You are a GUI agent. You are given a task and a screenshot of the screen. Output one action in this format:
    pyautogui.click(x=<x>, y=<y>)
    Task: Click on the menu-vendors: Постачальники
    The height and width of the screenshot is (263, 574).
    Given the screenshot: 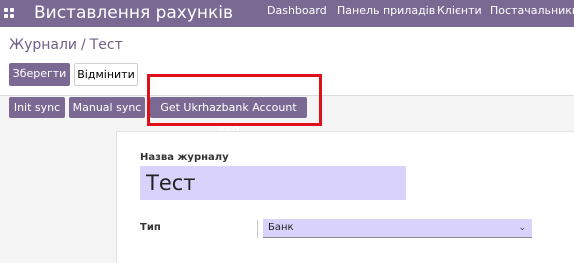 What is the action you would take?
    pyautogui.click(x=532, y=10)
    